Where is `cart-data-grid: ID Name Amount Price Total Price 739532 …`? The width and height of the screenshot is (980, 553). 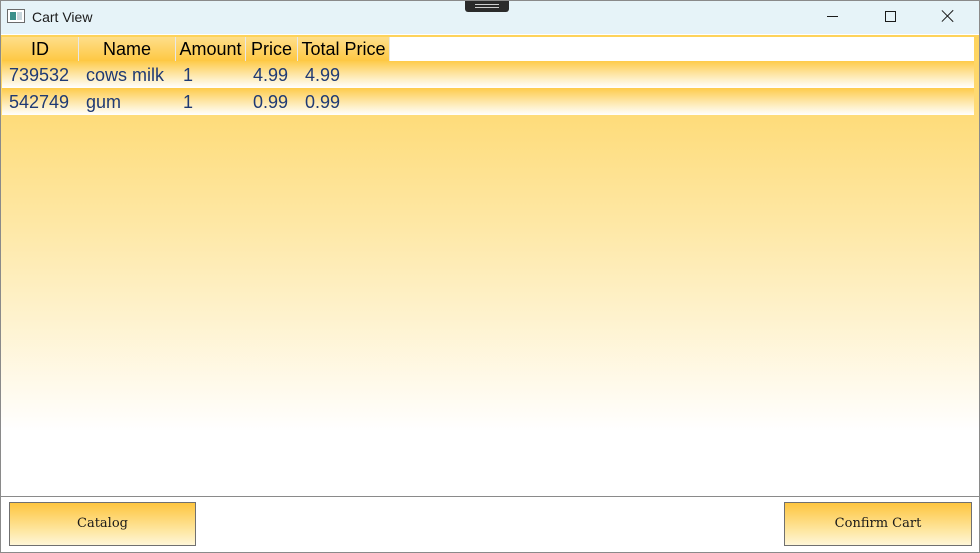 cart-data-grid: ID Name Amount Price Total Price 739532 … is located at coordinates (488, 76).